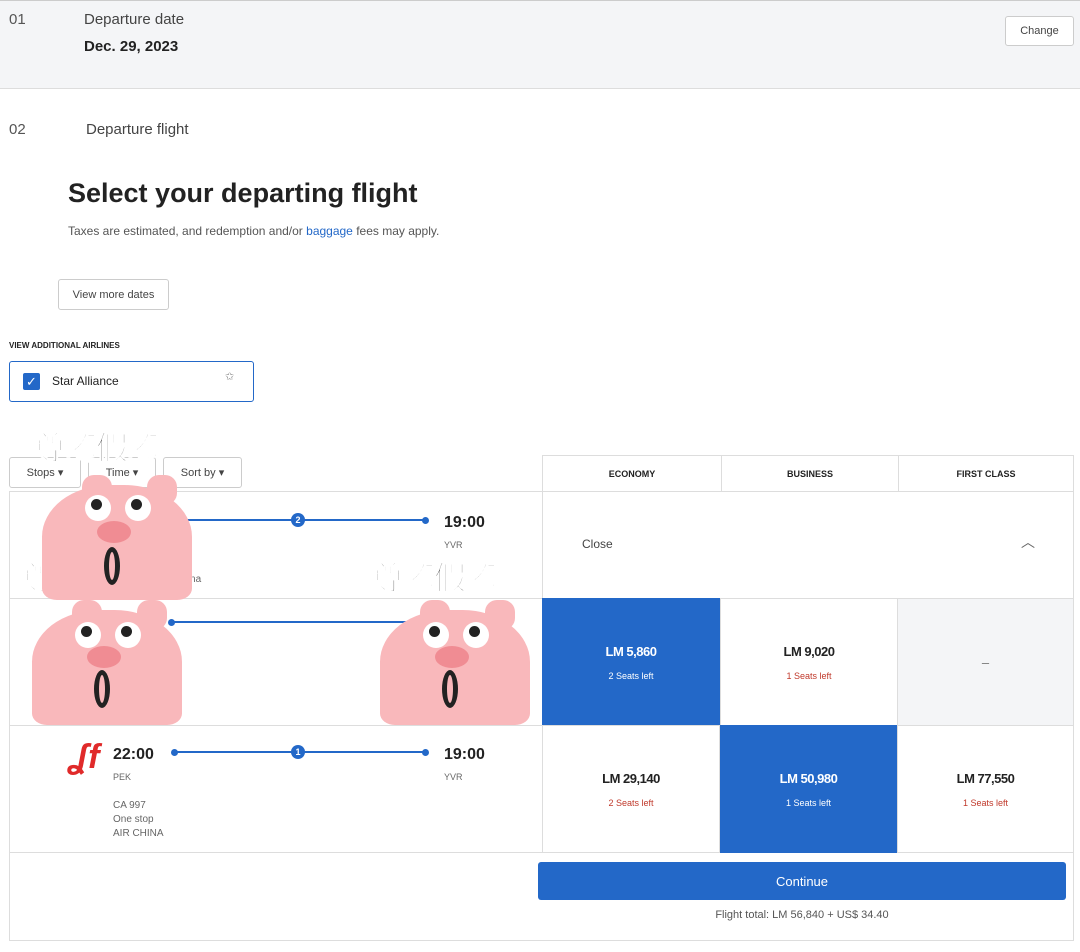 The height and width of the screenshot is (952, 1080). I want to click on view-more-dates-button: View more dates, so click(113, 294).